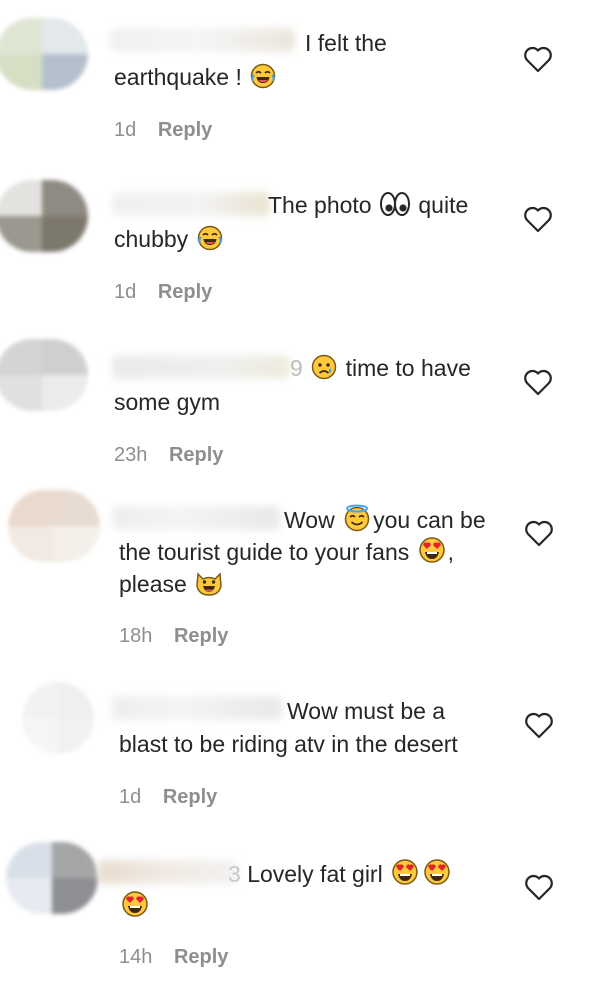 The height and width of the screenshot is (985, 600). What do you see at coordinates (167, 402) in the screenshot?
I see `comment-text: some gym` at bounding box center [167, 402].